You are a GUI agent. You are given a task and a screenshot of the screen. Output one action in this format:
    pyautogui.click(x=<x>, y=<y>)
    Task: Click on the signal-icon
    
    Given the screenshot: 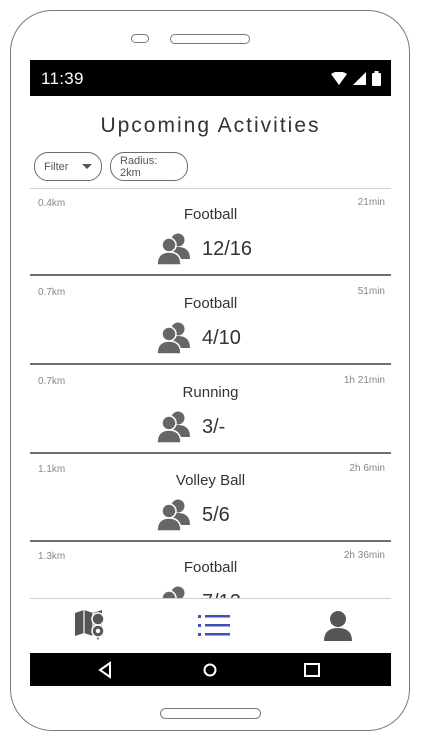 What is the action you would take?
    pyautogui.click(x=359, y=78)
    